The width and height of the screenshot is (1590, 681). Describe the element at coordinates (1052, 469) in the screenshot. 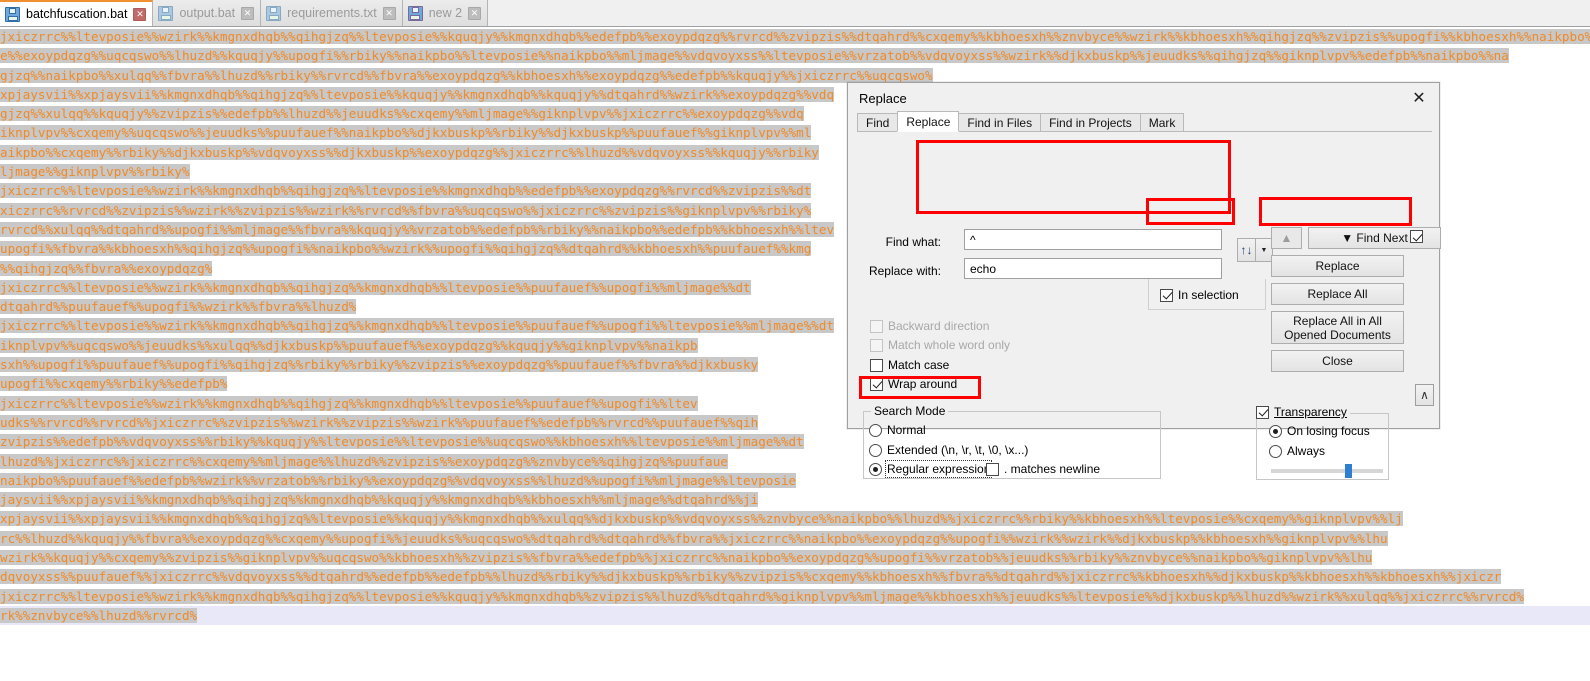

I see `dot-matches-newline-label: . matches newline` at that location.